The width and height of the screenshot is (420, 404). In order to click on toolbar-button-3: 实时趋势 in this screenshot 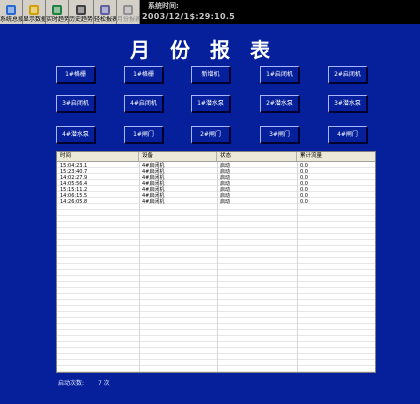, I will do `click(57, 12)`.